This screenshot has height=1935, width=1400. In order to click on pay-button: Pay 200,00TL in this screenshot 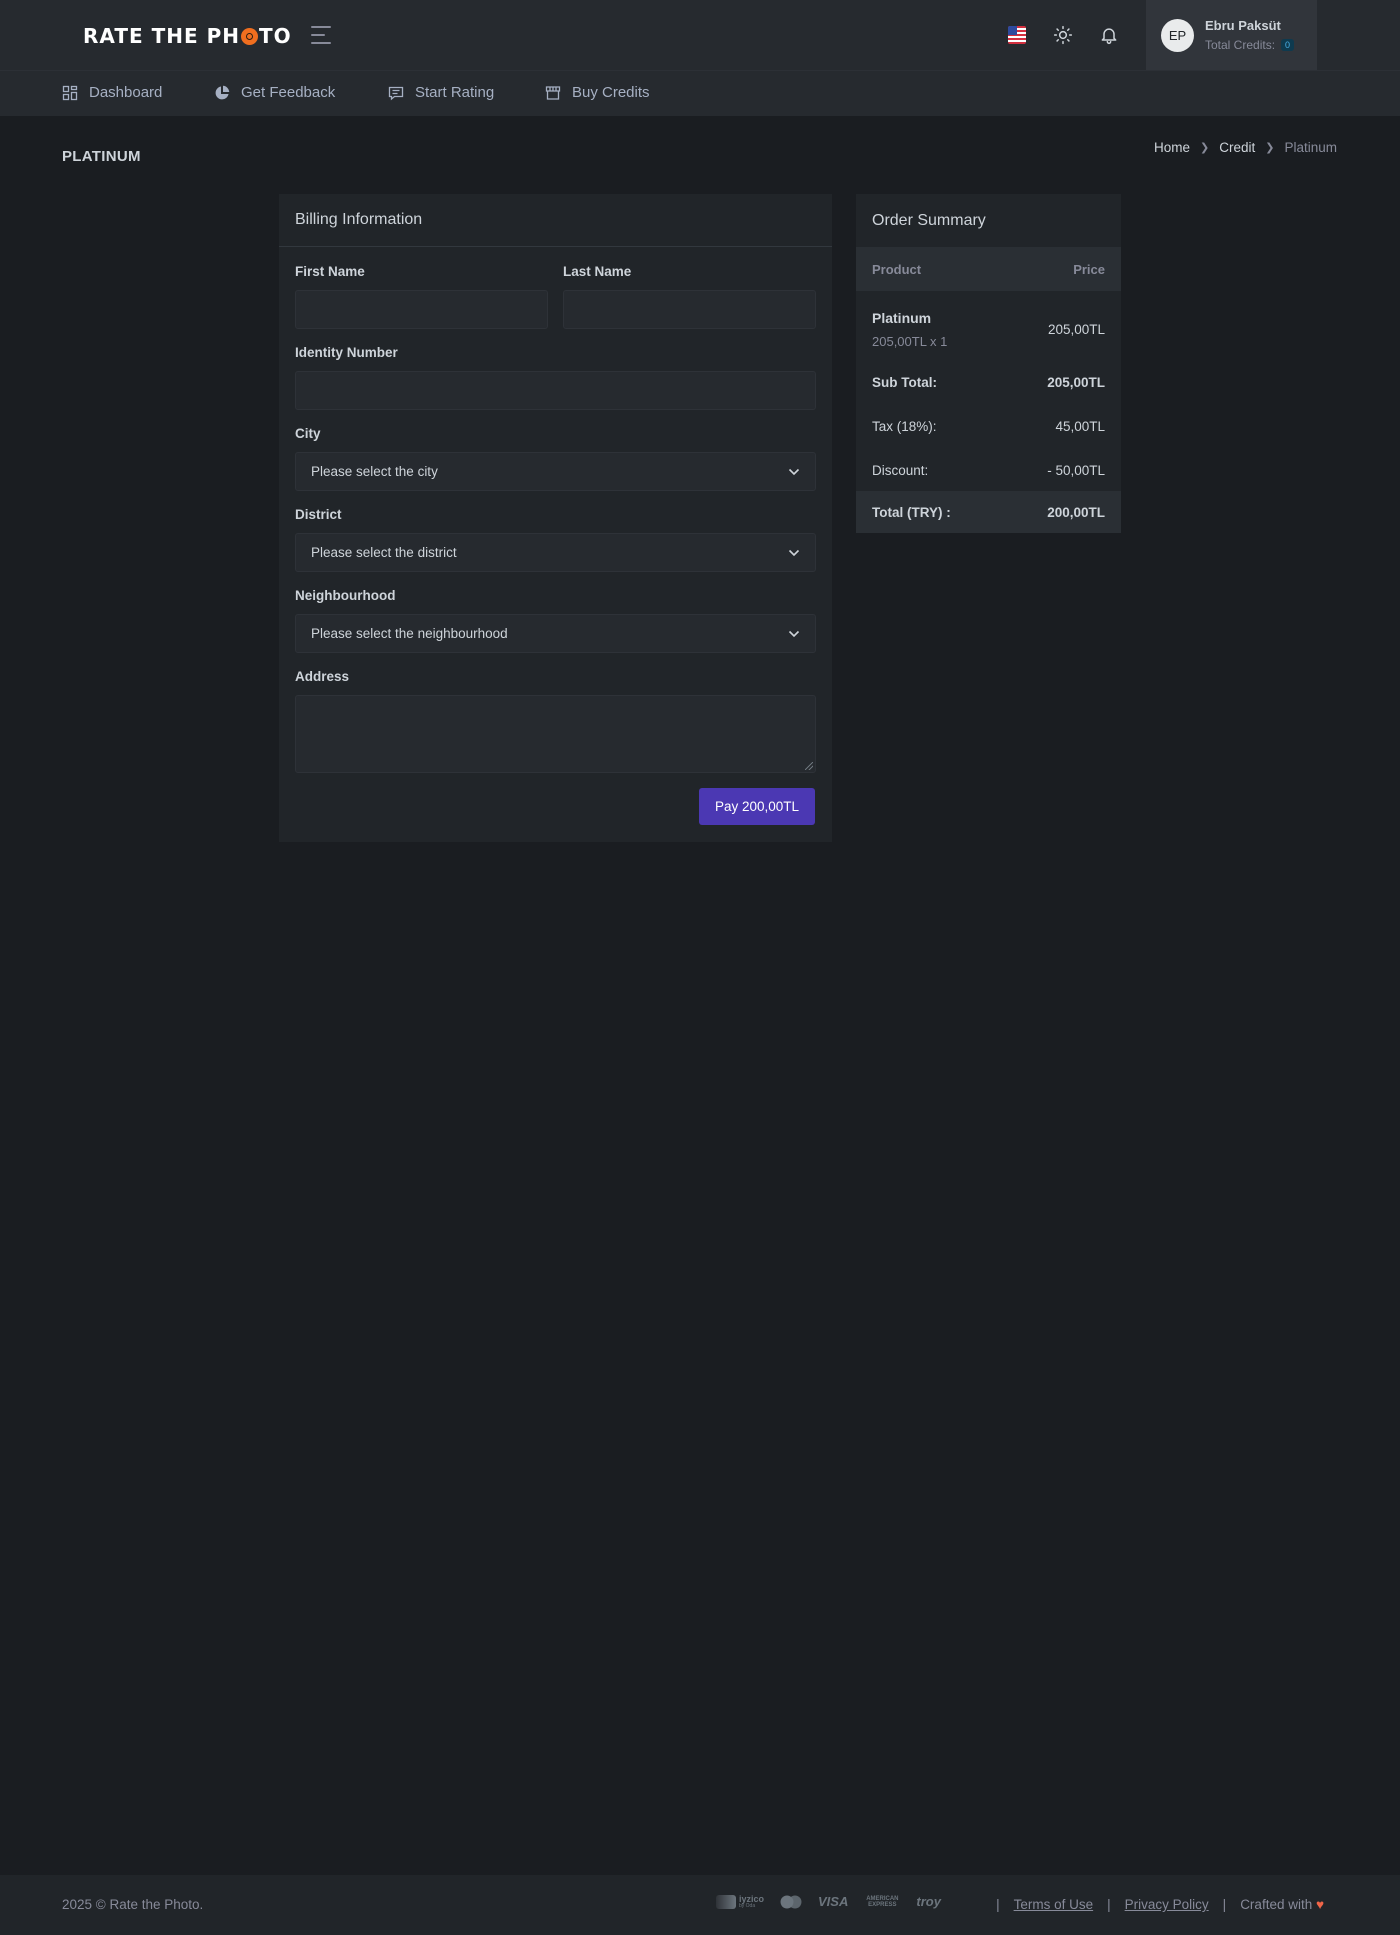, I will do `click(757, 806)`.